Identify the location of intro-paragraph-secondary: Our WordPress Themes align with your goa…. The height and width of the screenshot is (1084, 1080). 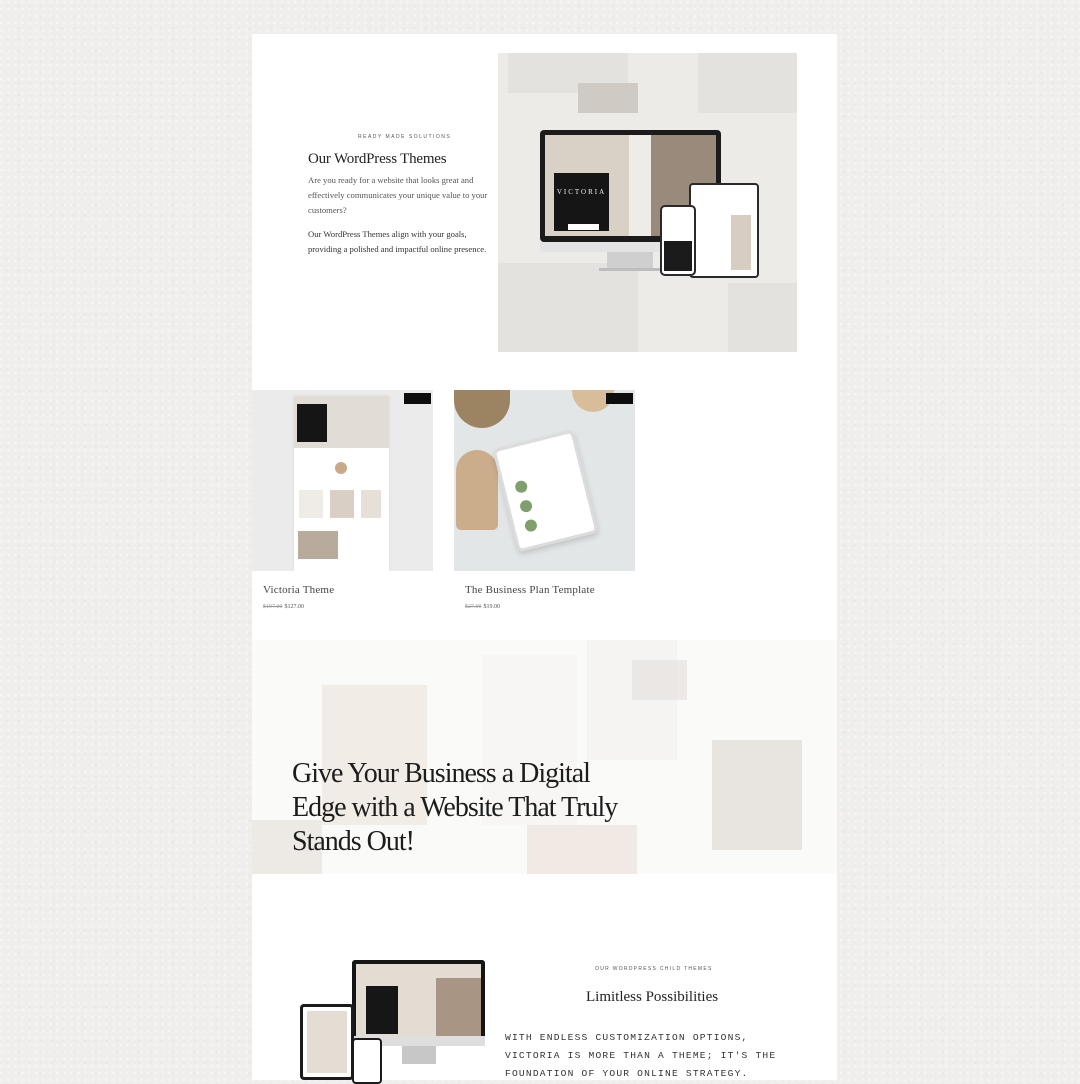
(397, 241).